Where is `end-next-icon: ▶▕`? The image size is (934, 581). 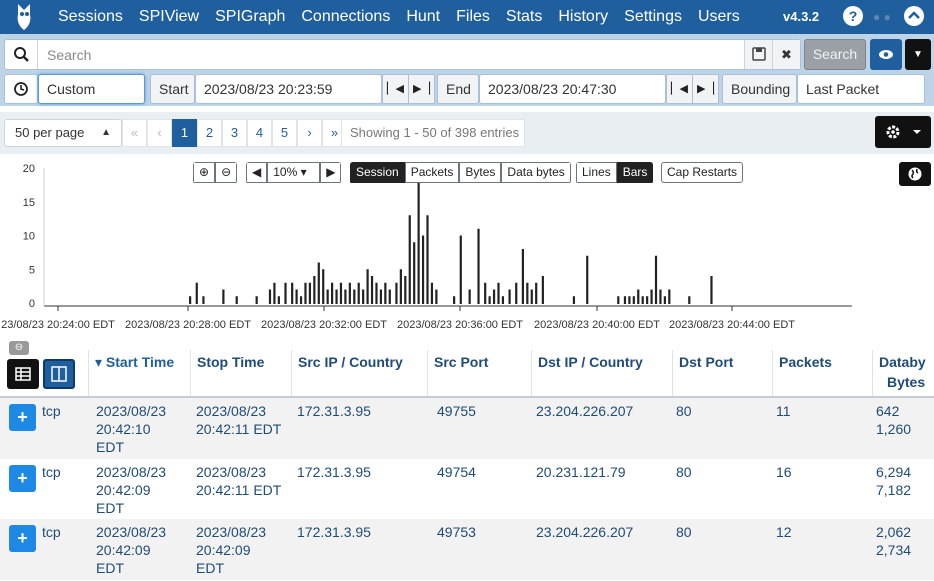
end-next-icon: ▶▕ is located at coordinates (705, 89).